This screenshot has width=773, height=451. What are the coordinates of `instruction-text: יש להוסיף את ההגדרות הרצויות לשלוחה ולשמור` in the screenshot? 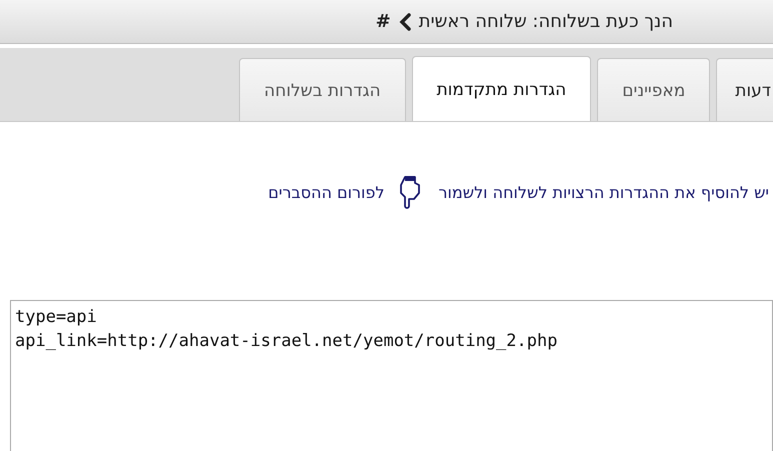 It's located at (603, 192).